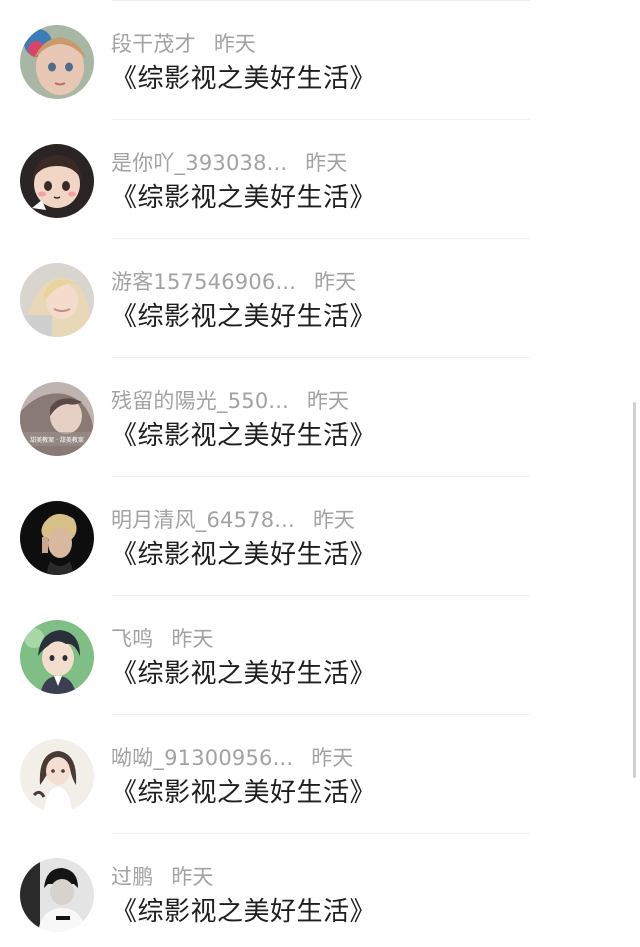 The image size is (640, 947). What do you see at coordinates (132, 877) in the screenshot?
I see `username: 过鹏` at bounding box center [132, 877].